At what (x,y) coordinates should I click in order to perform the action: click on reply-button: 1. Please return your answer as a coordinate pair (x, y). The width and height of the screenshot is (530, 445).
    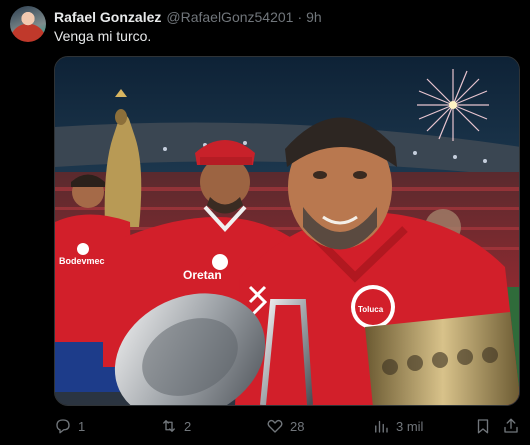
    Looking at the image, I should click on (69, 426).